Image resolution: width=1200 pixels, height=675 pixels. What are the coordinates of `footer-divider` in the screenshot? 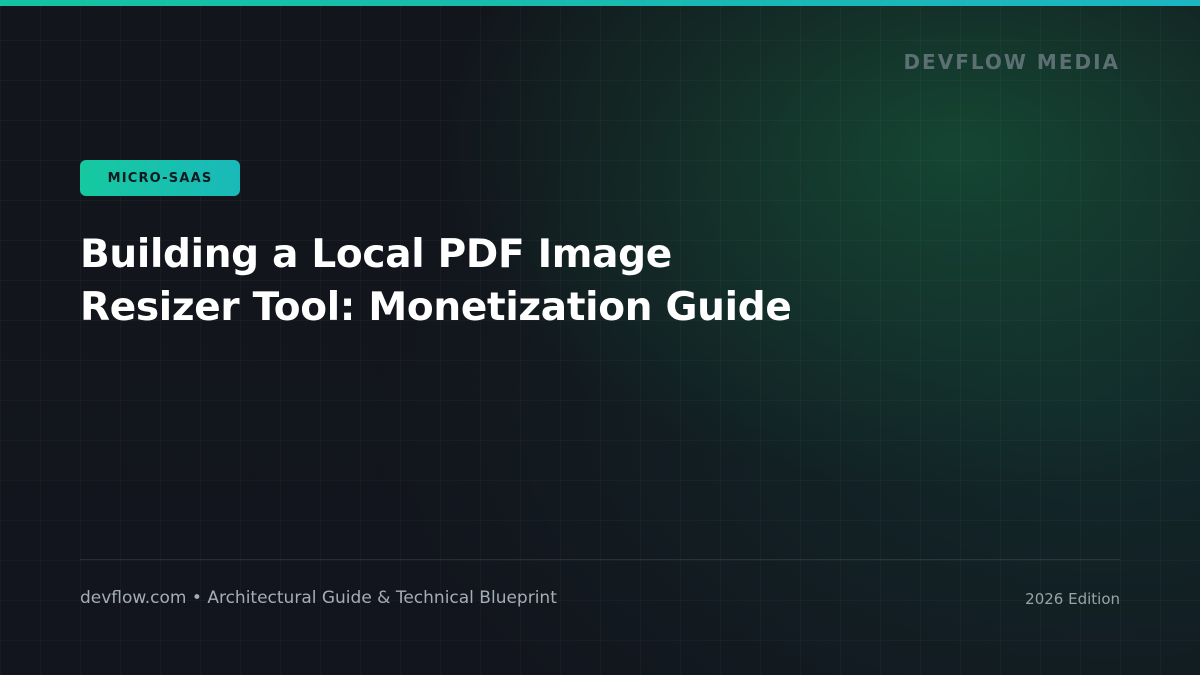 It's located at (600, 559).